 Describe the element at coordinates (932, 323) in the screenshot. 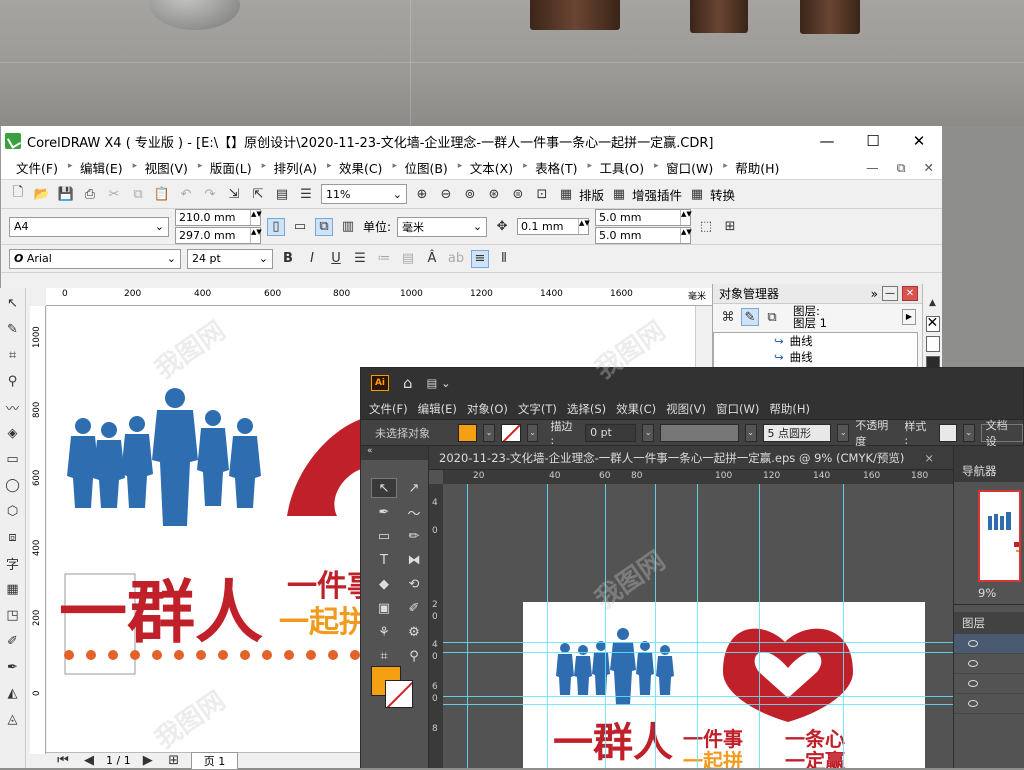

I see `no-color-swatch: ✕` at that location.